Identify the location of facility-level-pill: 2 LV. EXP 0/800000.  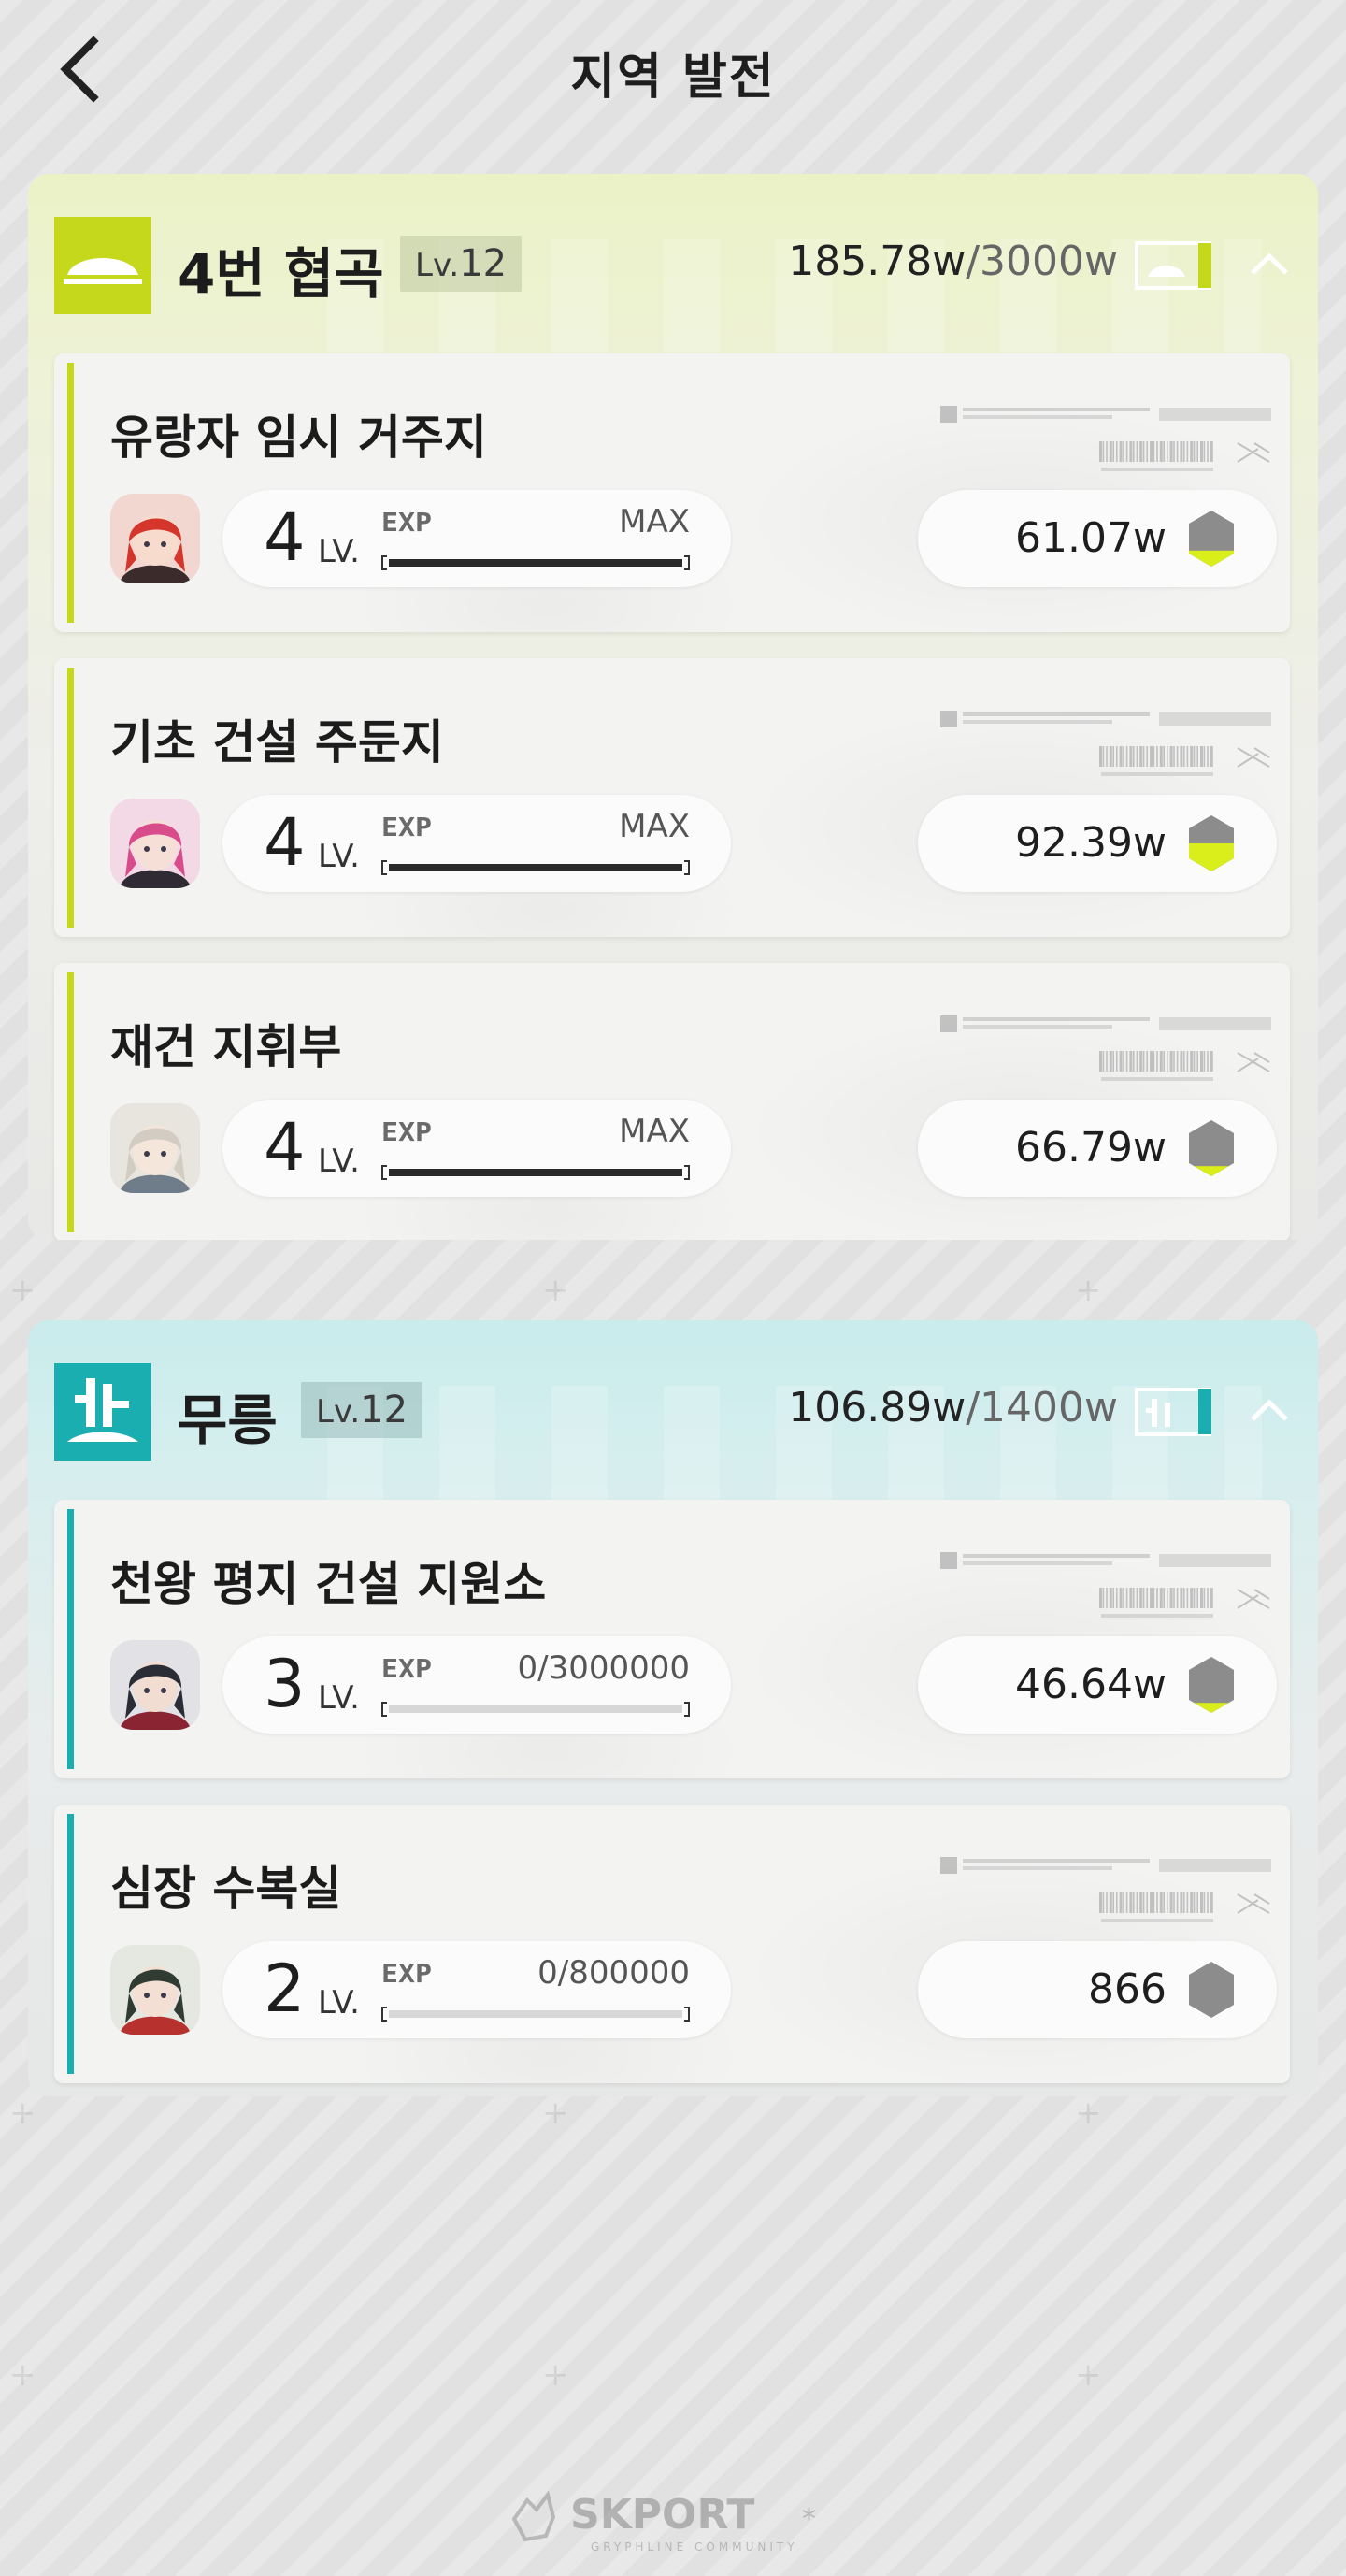
(476, 1989).